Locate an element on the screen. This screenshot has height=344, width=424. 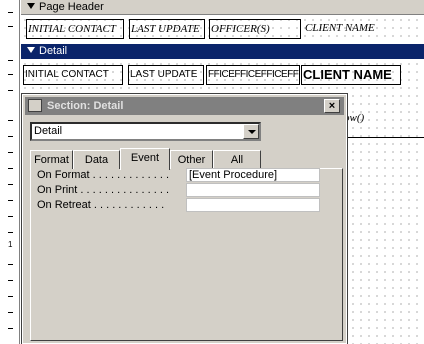
chevron-down-icon is located at coordinates (251, 131).